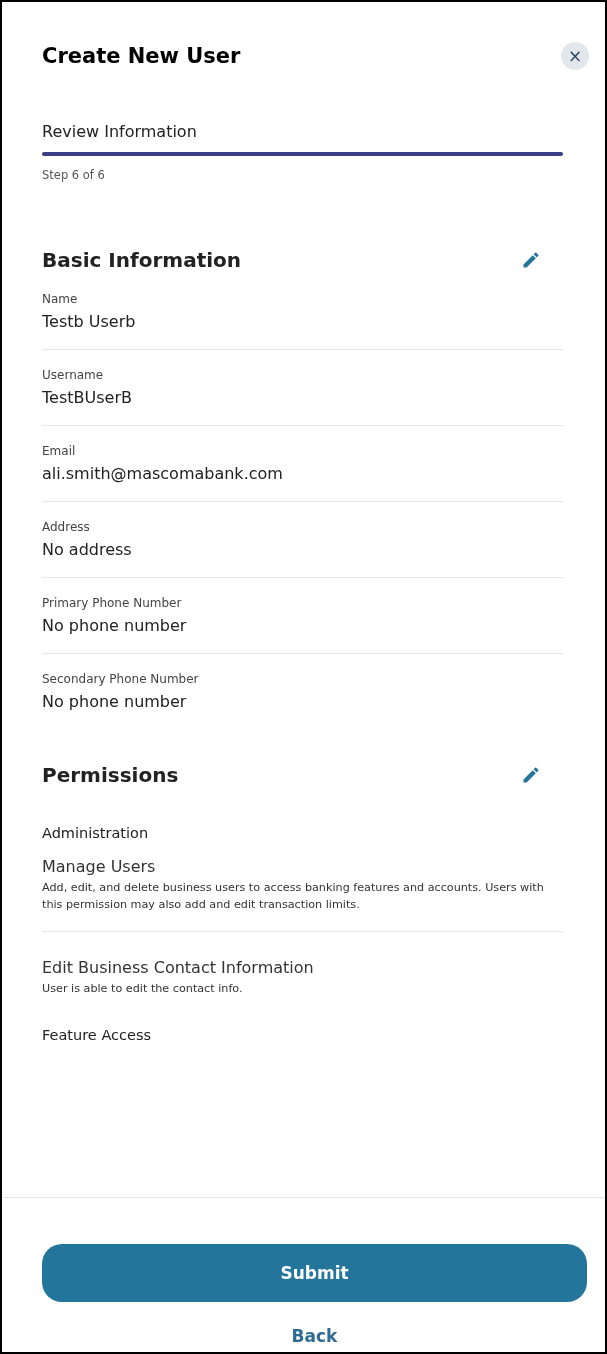  I want to click on dialog-title: Create New User, so click(141, 56).